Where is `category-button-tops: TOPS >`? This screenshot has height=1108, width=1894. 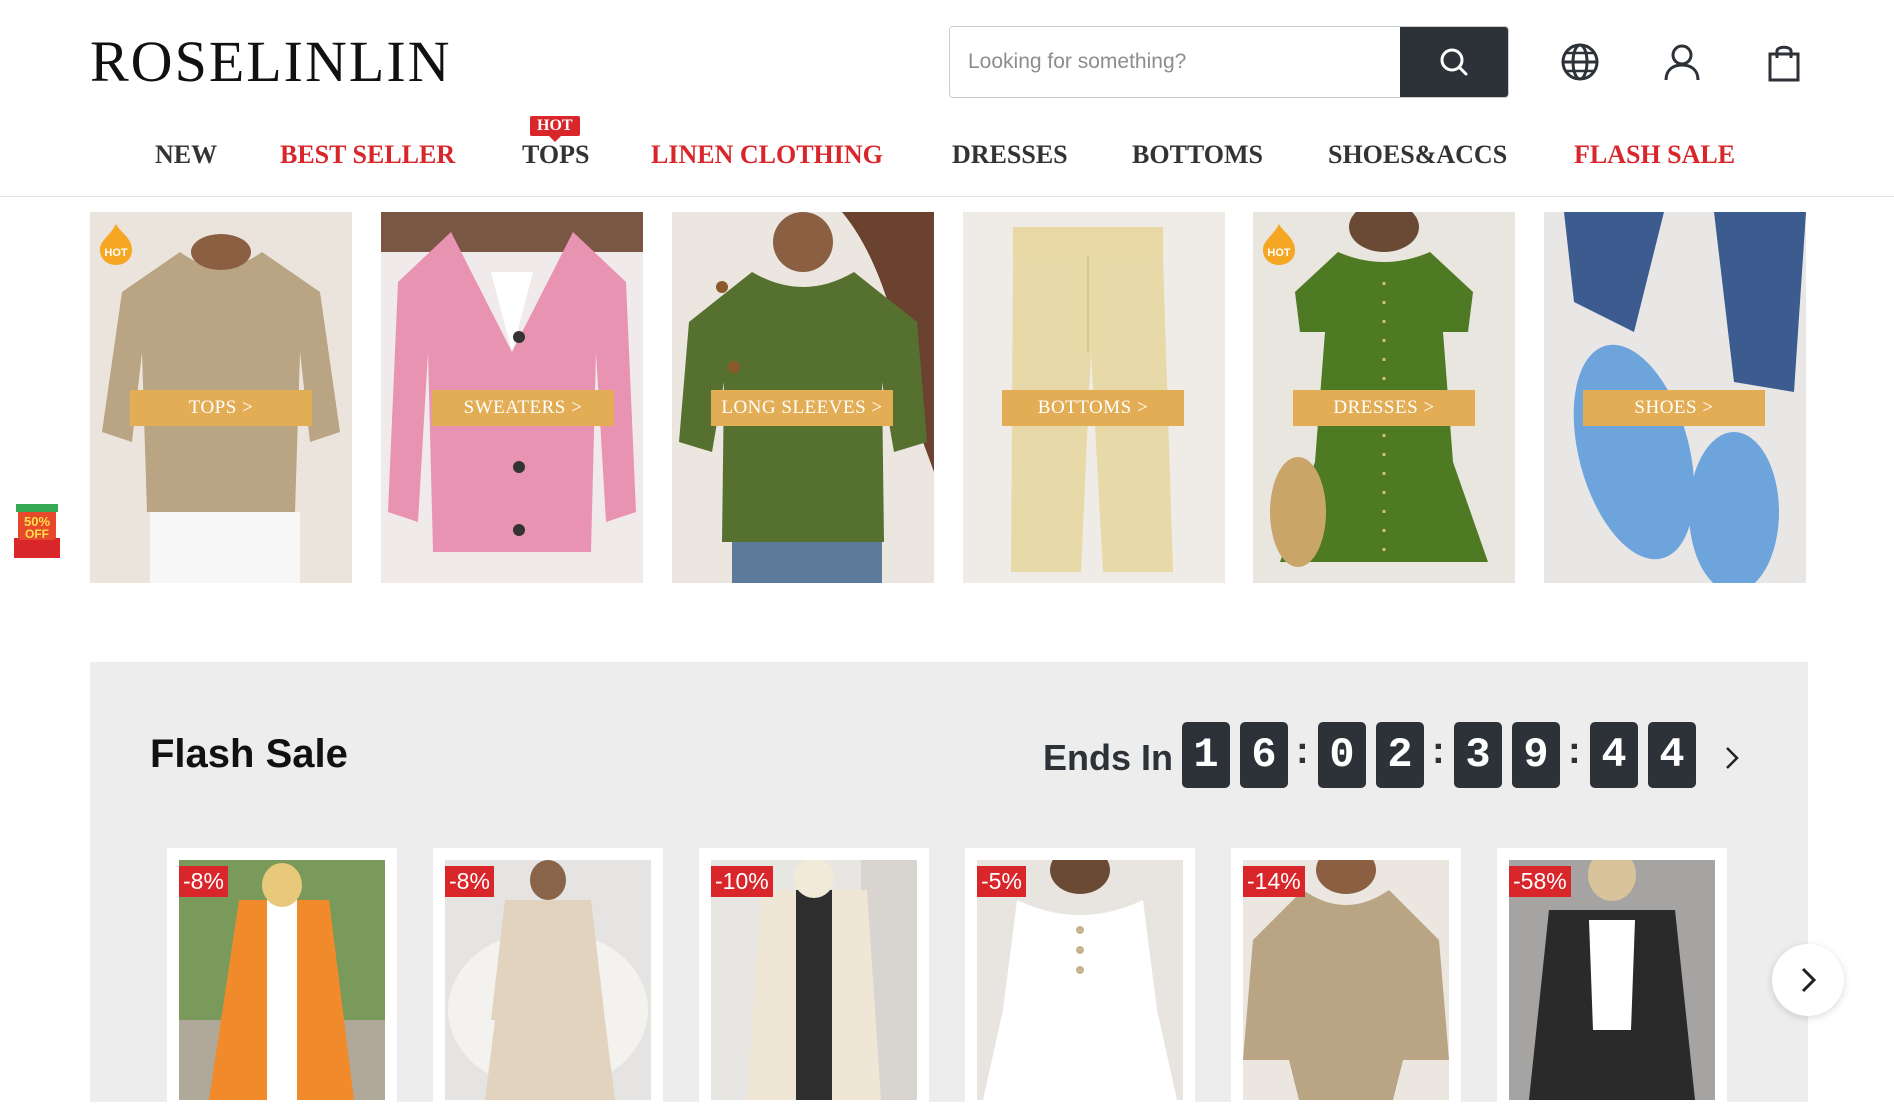 category-button-tops: TOPS > is located at coordinates (221, 408).